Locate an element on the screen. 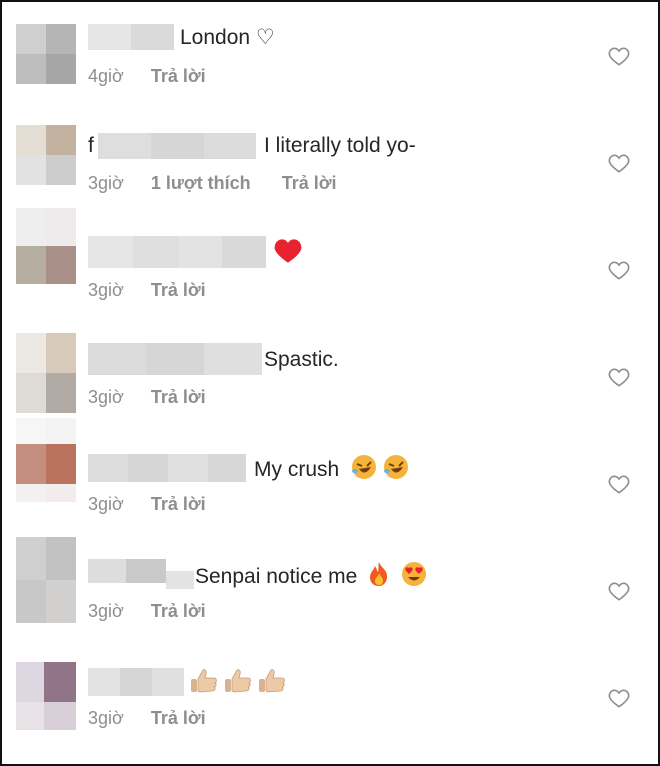 The width and height of the screenshot is (660, 766). comment-text: My crush is located at coordinates (331, 470).